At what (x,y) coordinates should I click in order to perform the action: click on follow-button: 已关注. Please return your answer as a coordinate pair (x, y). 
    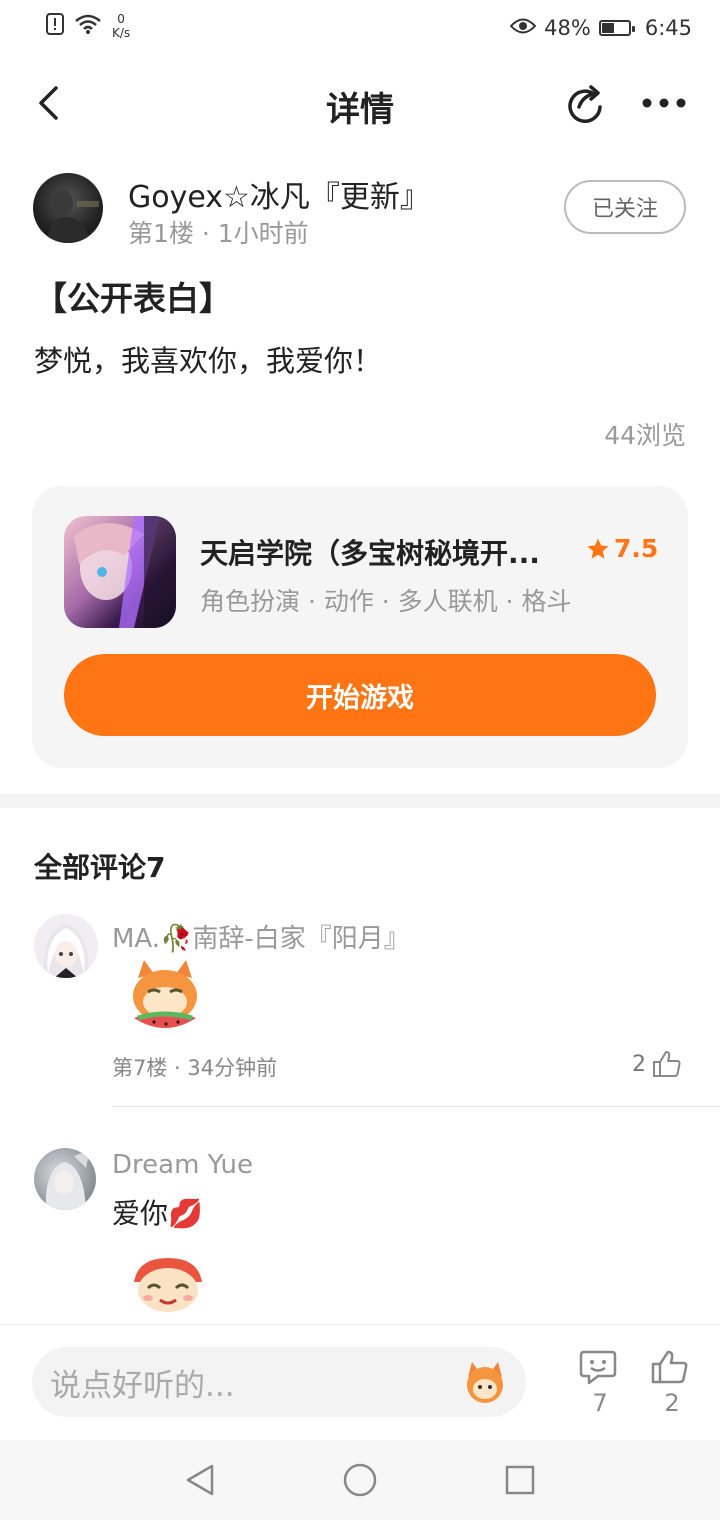
    Looking at the image, I should click on (625, 207).